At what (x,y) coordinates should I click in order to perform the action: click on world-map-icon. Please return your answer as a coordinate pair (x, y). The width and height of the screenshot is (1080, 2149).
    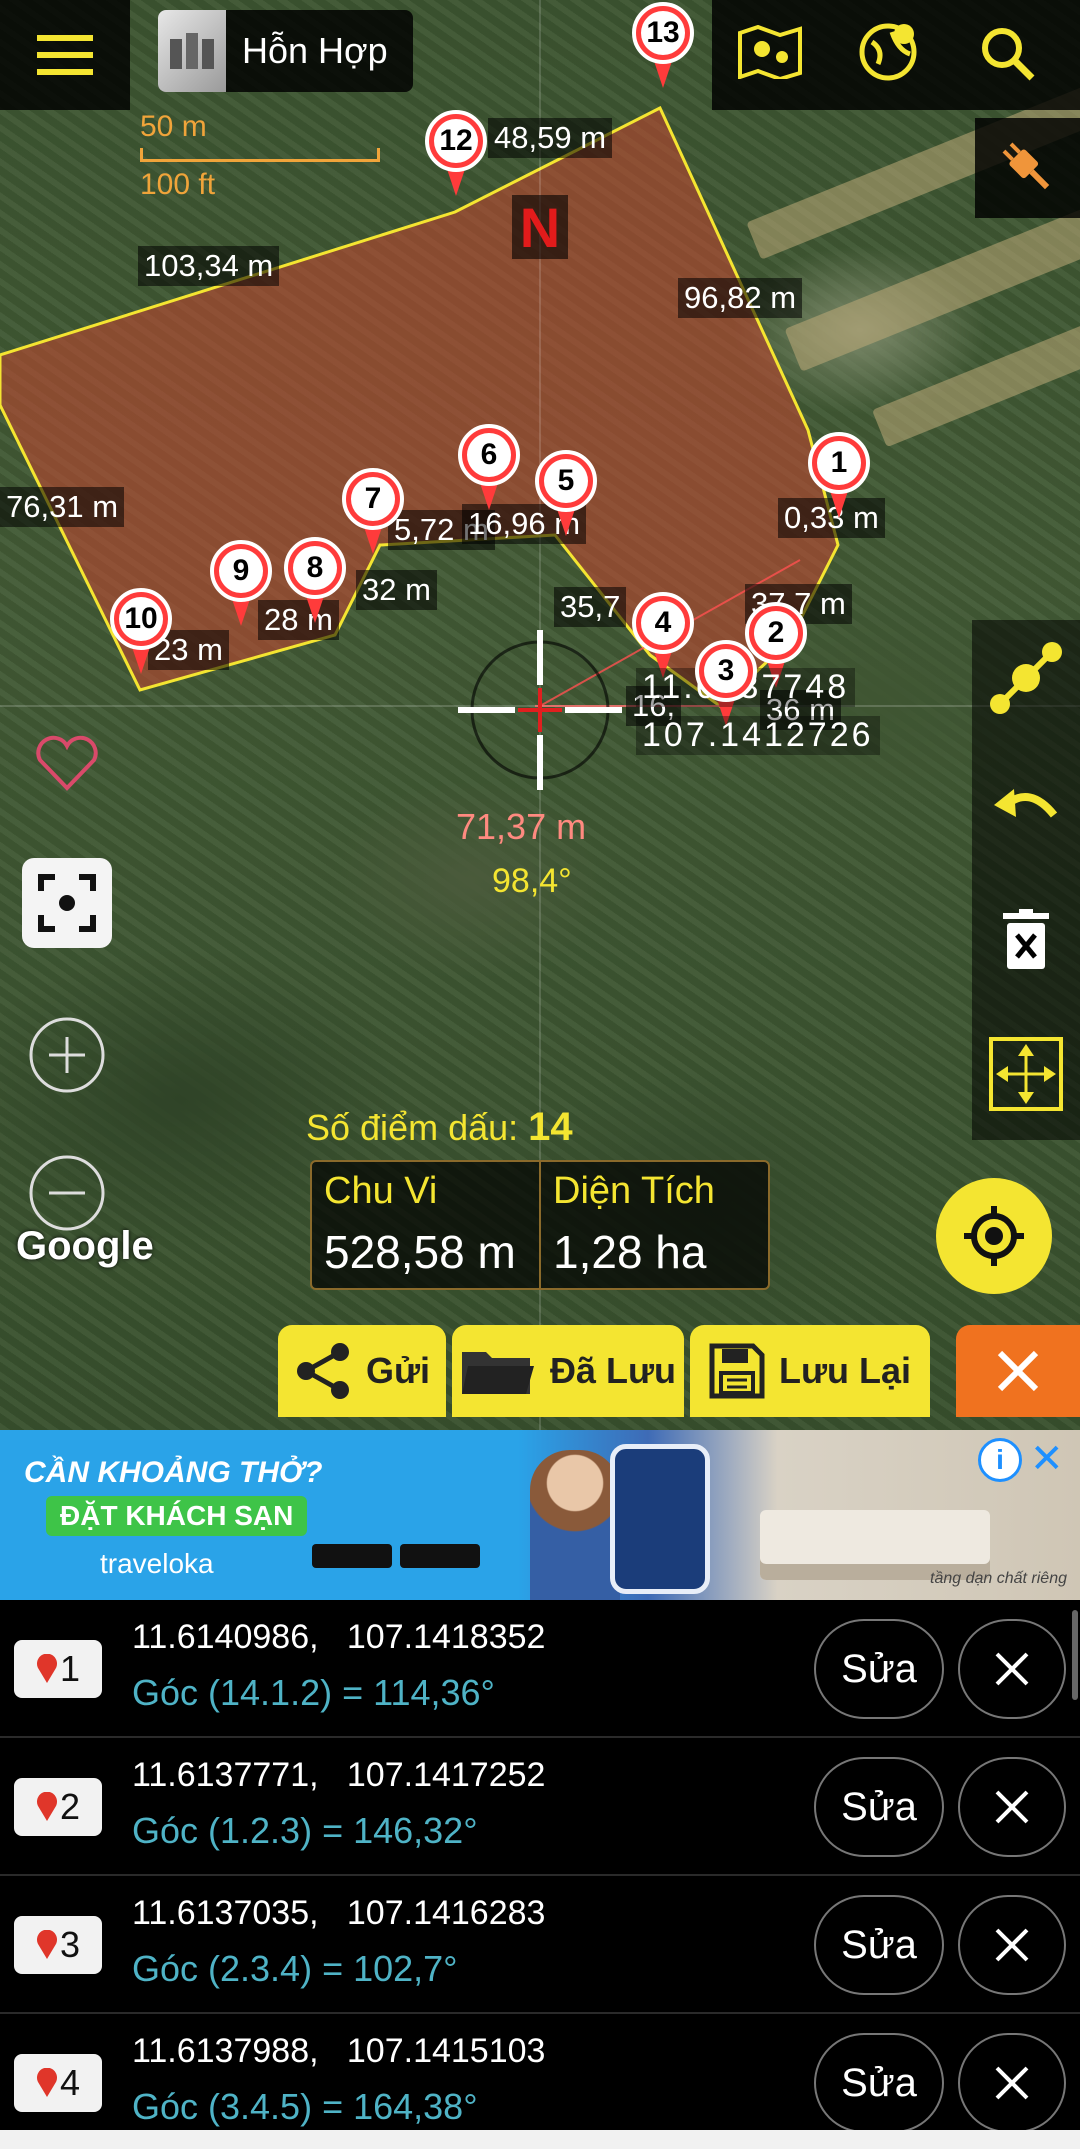
    Looking at the image, I should click on (770, 53).